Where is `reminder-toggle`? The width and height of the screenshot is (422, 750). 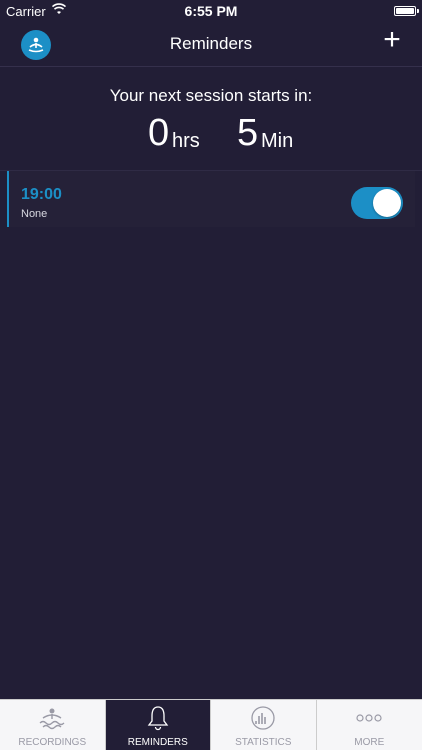
reminder-toggle is located at coordinates (377, 203).